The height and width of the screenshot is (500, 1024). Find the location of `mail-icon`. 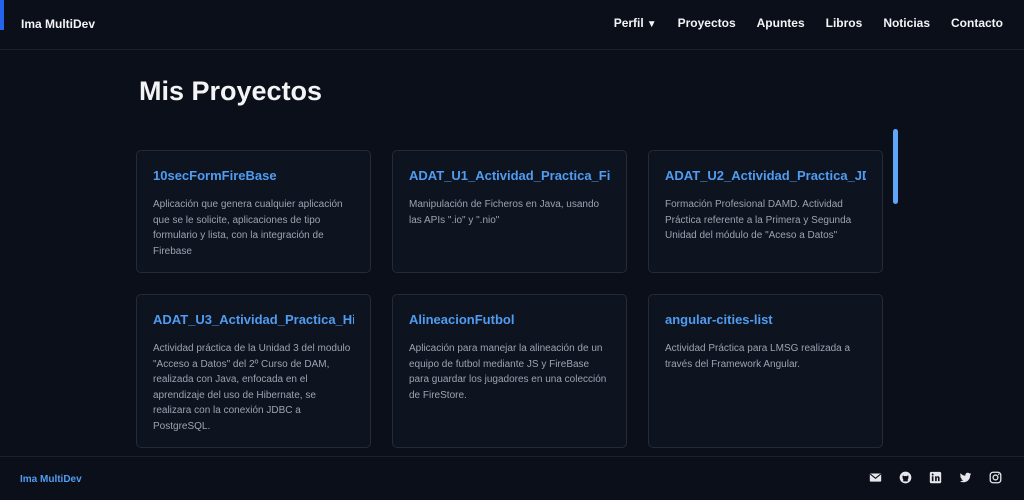

mail-icon is located at coordinates (875, 477).